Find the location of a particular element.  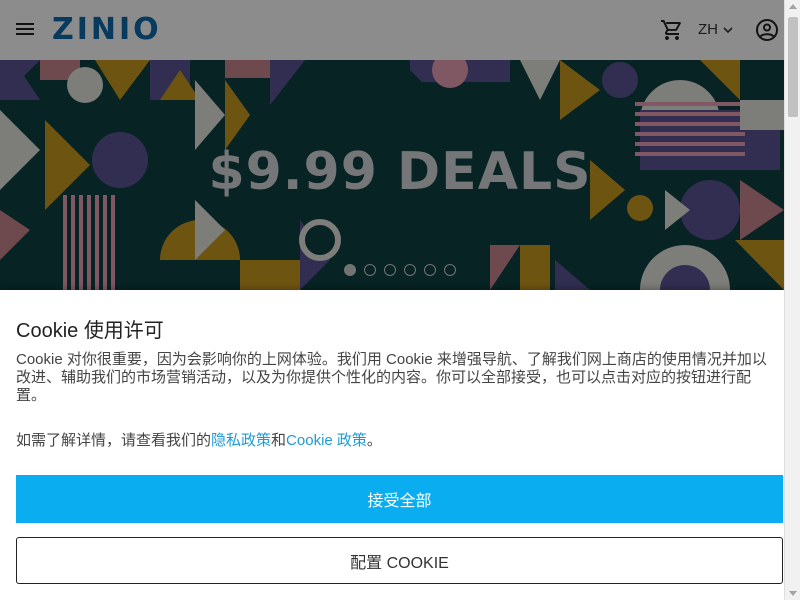

accept-all-button: 接受全部 is located at coordinates (399, 499).